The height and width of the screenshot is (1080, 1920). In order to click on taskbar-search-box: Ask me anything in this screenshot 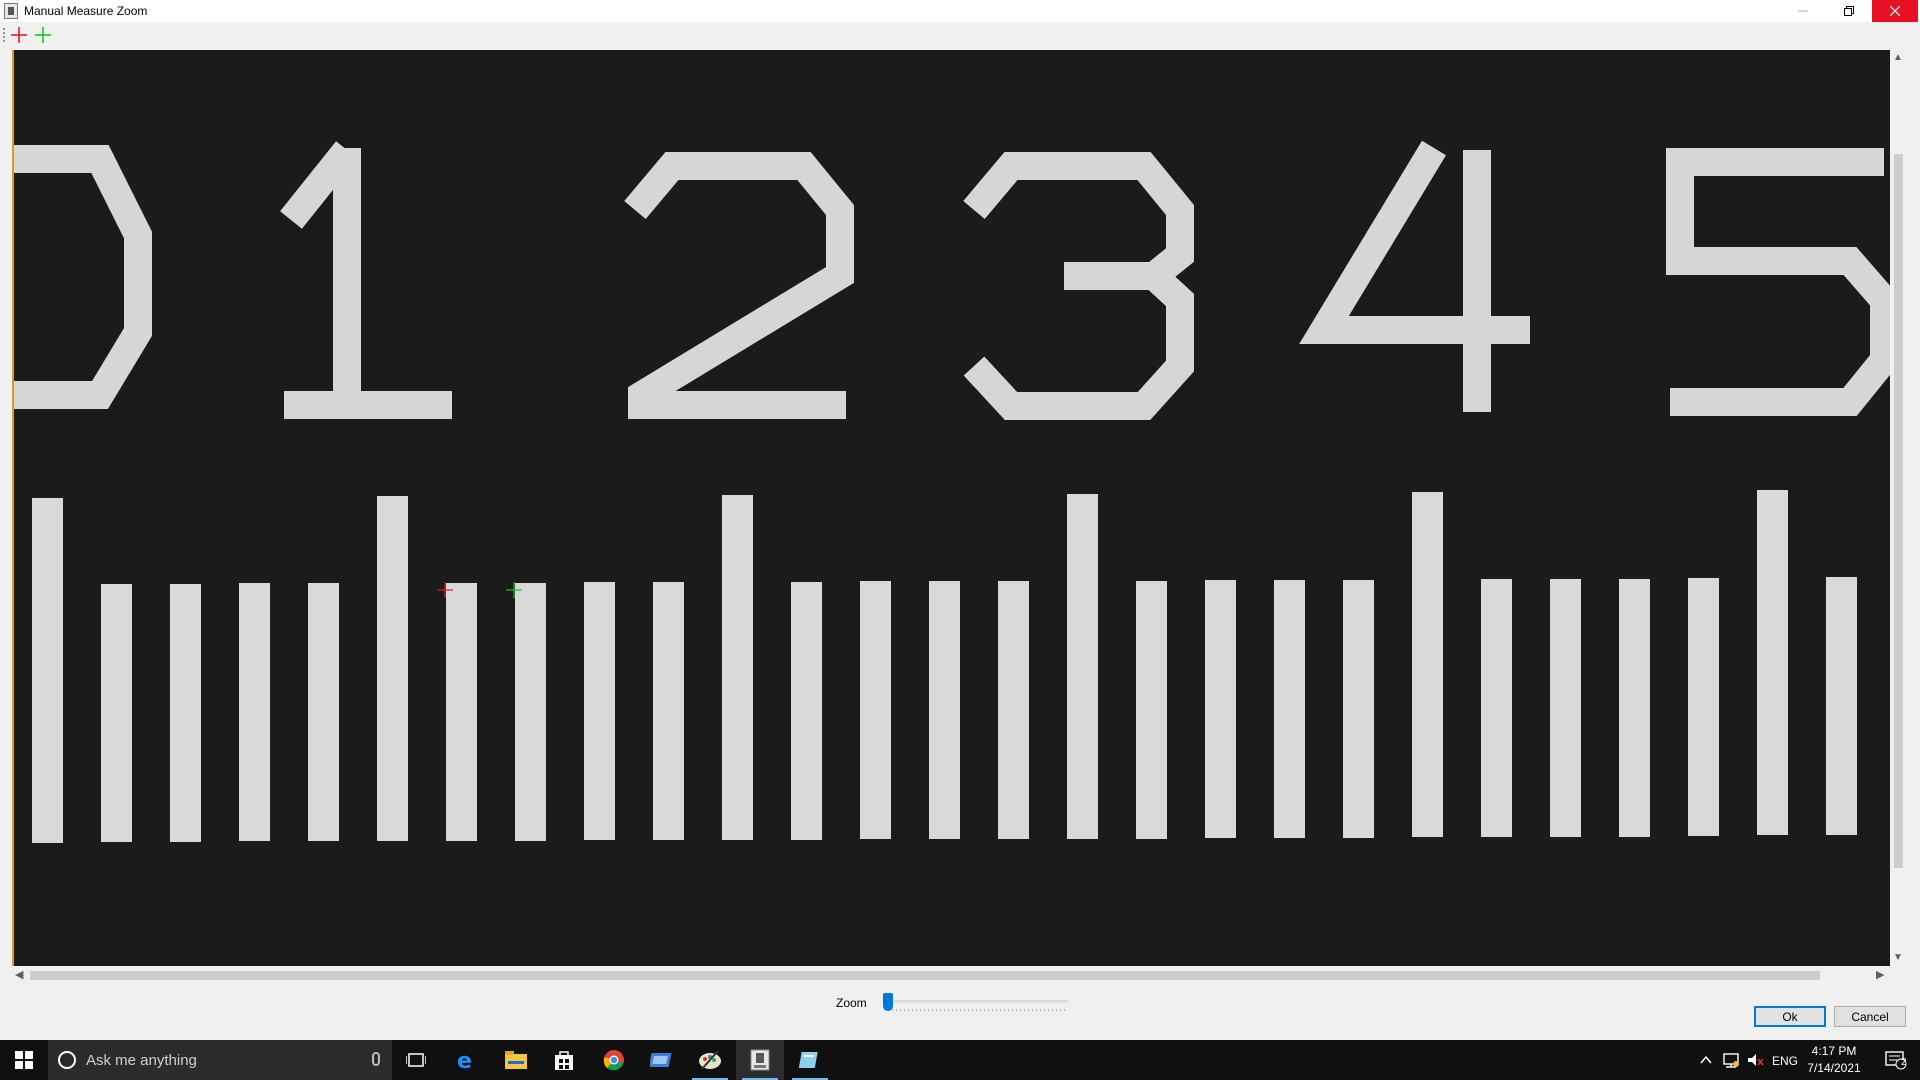, I will do `click(220, 1060)`.